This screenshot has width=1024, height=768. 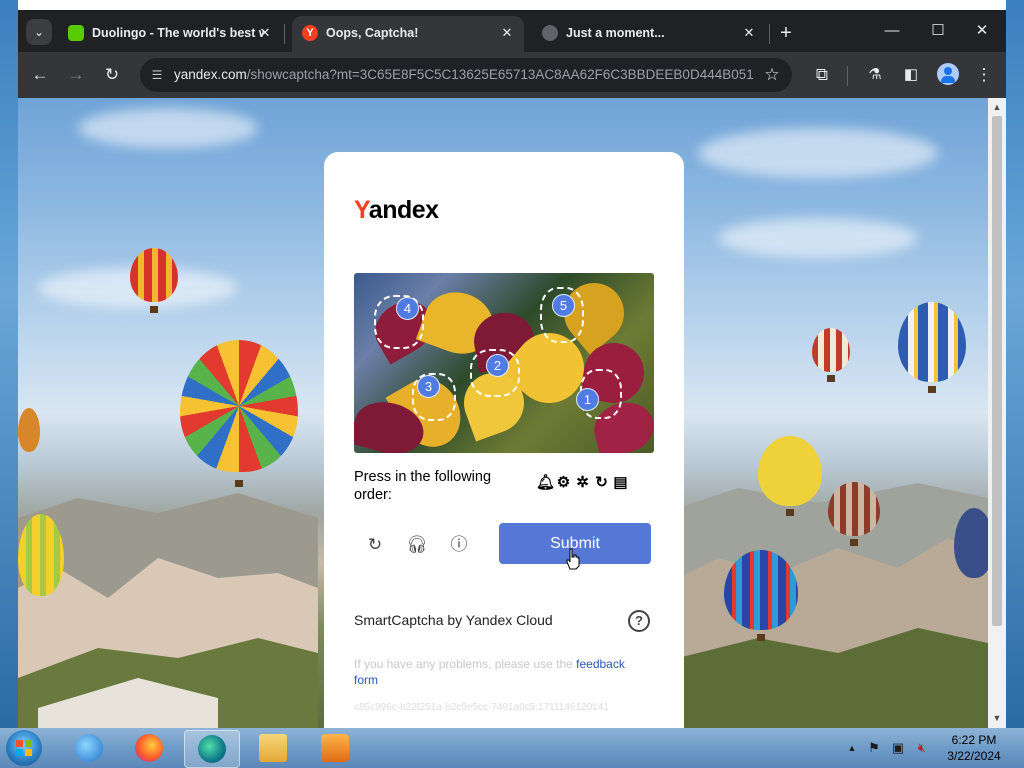 What do you see at coordinates (407, 308) in the screenshot?
I see `click-marker-4: 4` at bounding box center [407, 308].